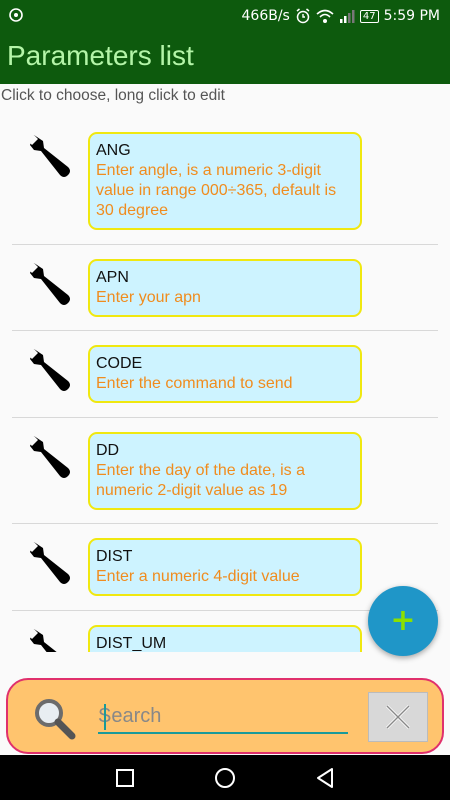 Image resolution: width=450 pixels, height=800 pixels. I want to click on parameter-description: Enter a numeric 4-digit value, so click(198, 576).